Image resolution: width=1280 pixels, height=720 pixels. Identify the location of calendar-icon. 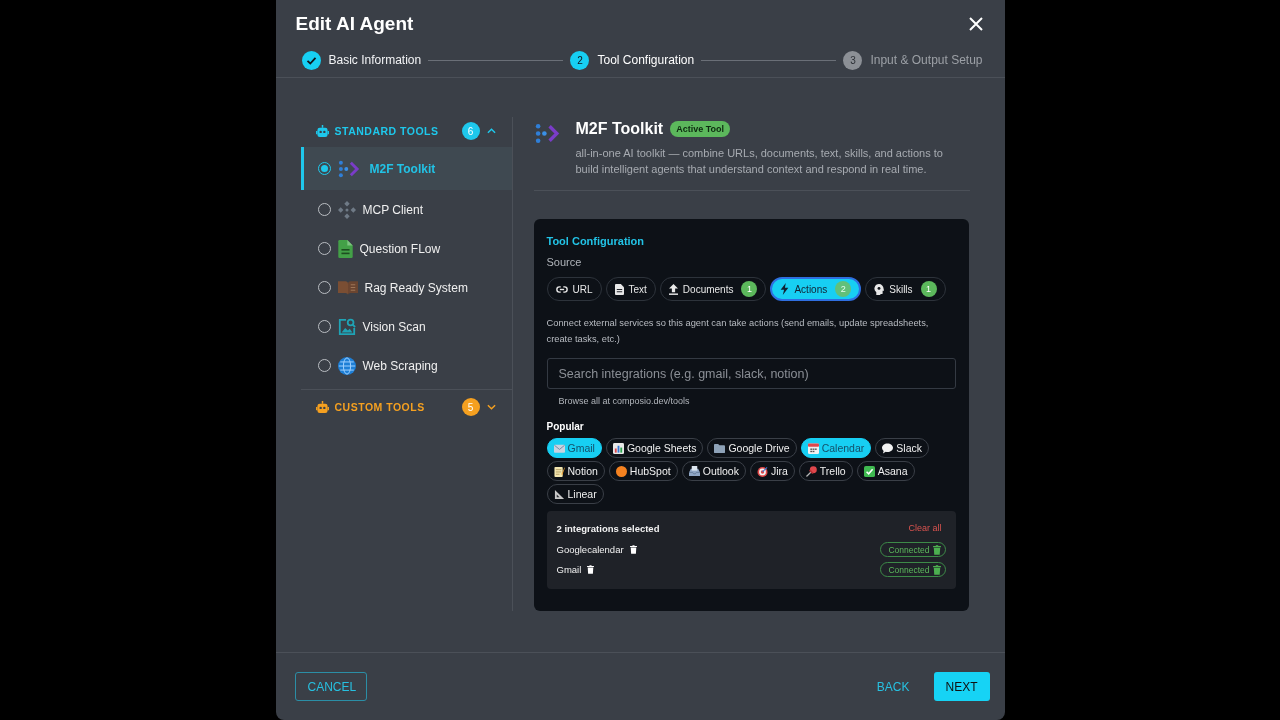
(813, 448).